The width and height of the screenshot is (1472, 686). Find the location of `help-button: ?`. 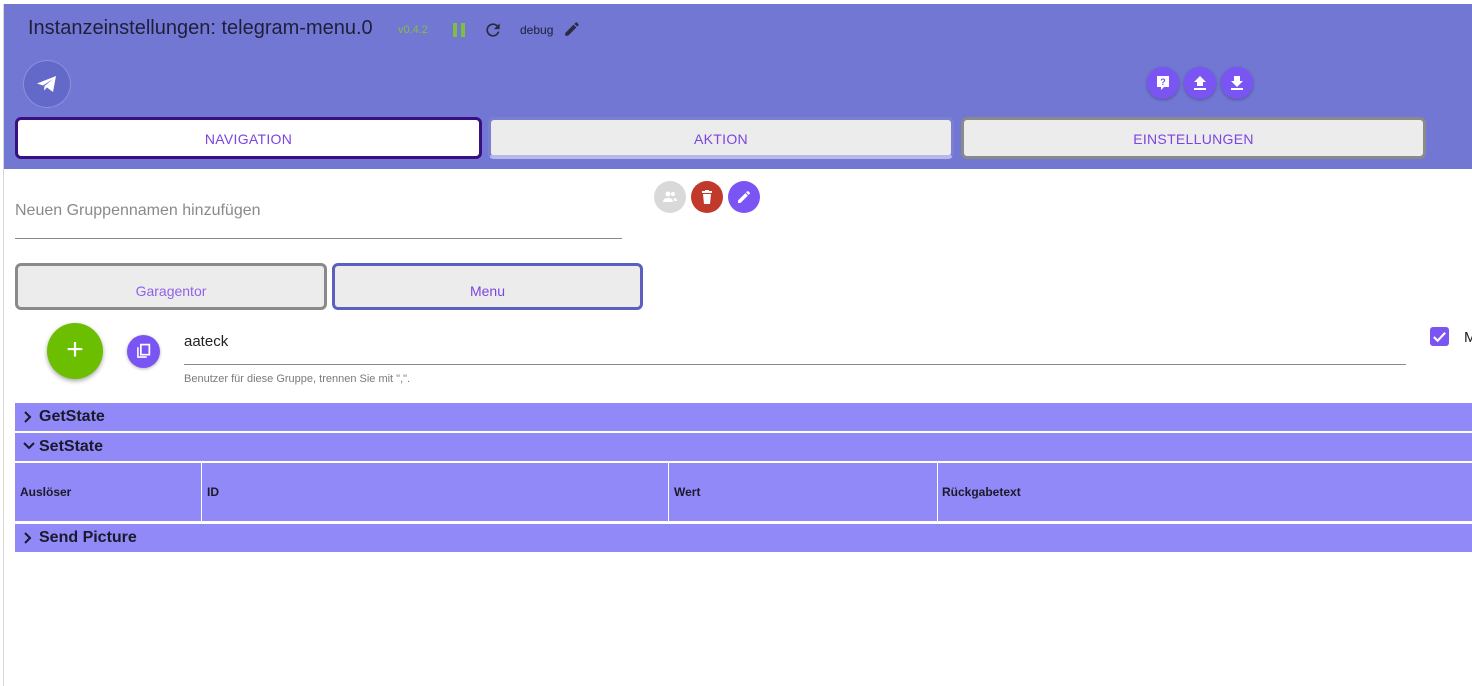

help-button: ? is located at coordinates (1163, 83).